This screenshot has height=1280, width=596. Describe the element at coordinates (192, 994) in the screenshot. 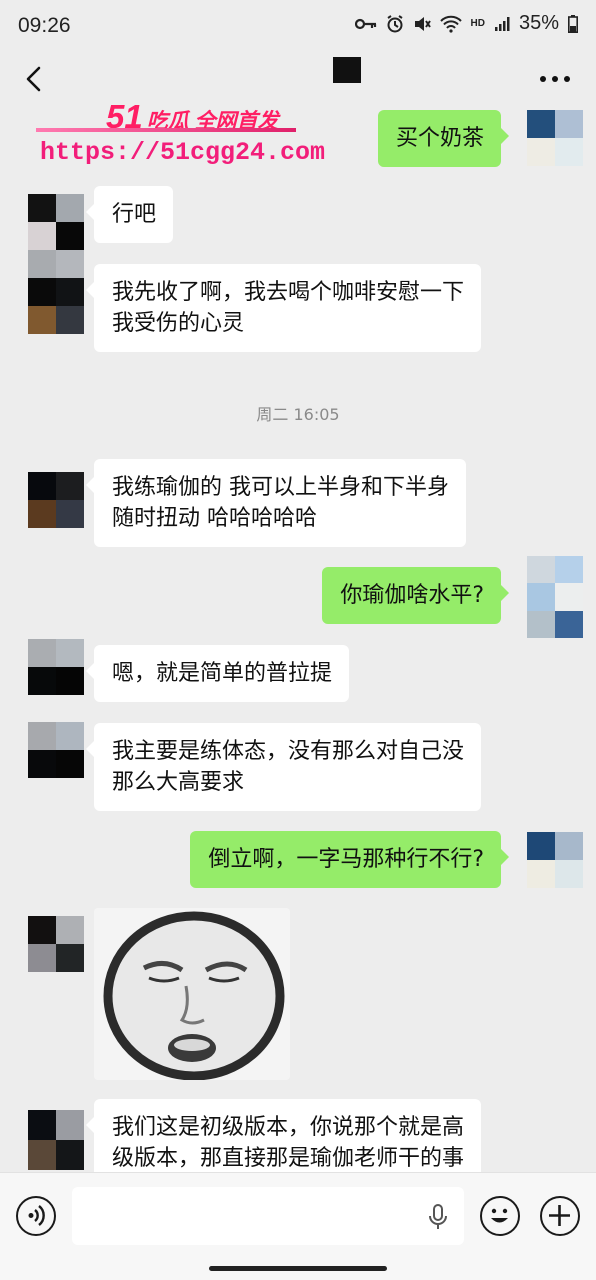

I see `sticker-image` at that location.